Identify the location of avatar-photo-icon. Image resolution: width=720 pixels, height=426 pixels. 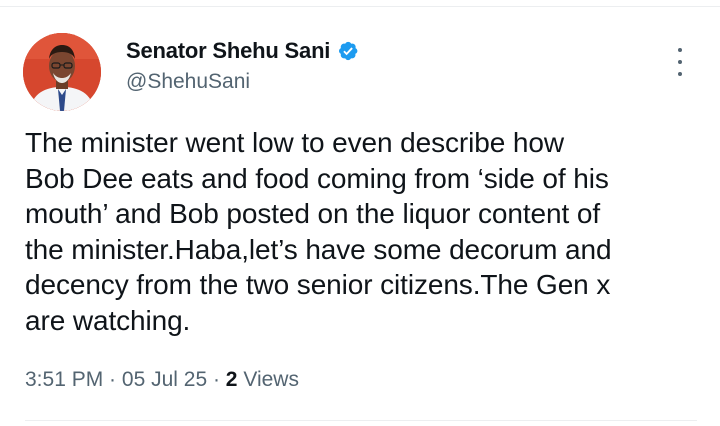
(62, 72).